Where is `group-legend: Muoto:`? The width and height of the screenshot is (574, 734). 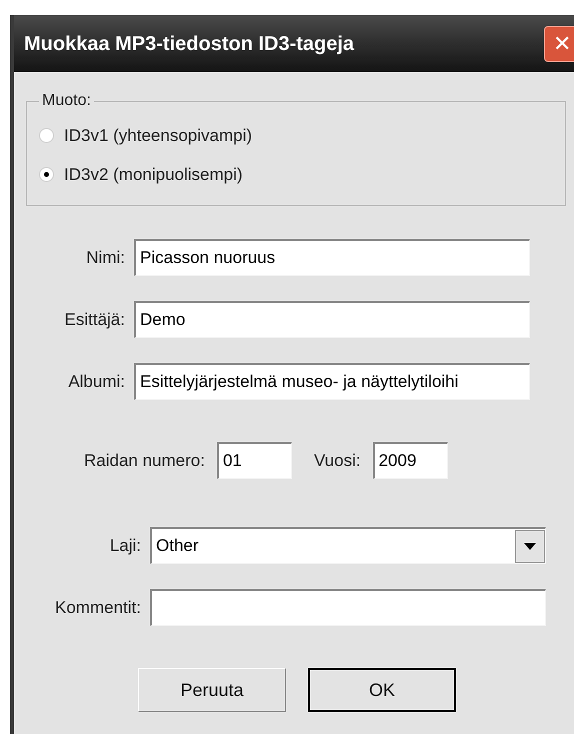 group-legend: Muoto: is located at coordinates (66, 101).